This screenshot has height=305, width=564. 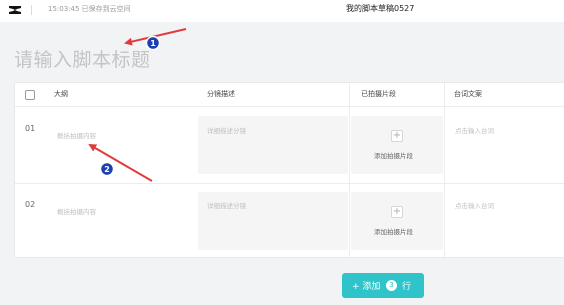 I want to click on top-bar: 15:03:45 已保存到云空间 我的脚本草稿0527, so click(x=282, y=11).